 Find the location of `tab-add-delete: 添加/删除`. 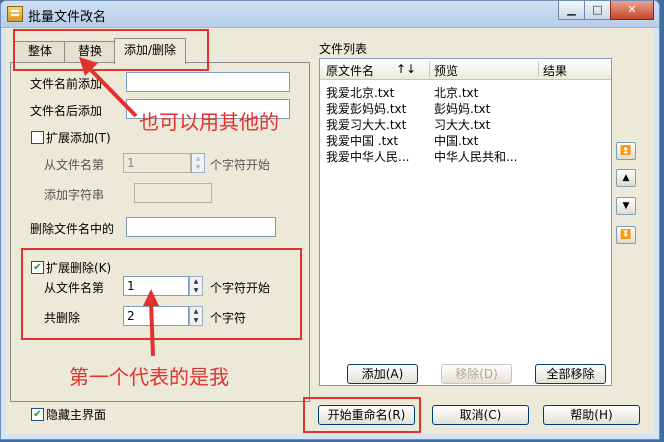

tab-add-delete: 添加/删除 is located at coordinates (150, 51).